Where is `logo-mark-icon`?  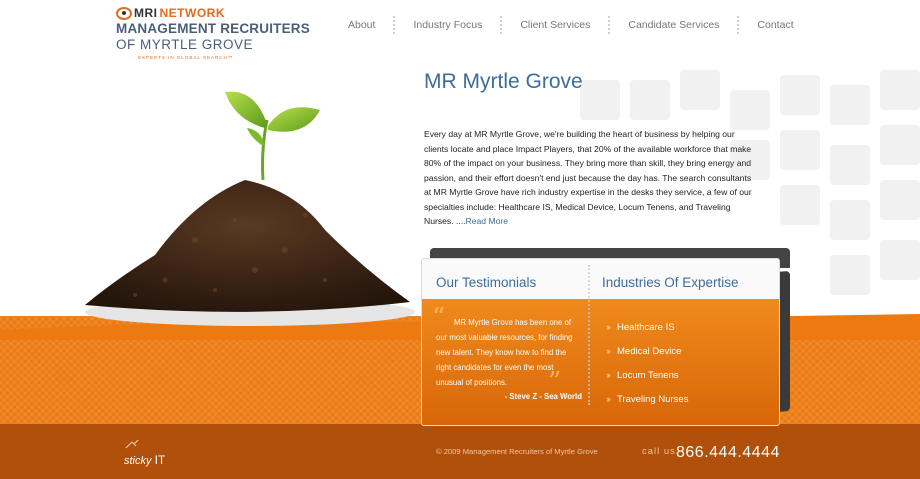 logo-mark-icon is located at coordinates (124, 13).